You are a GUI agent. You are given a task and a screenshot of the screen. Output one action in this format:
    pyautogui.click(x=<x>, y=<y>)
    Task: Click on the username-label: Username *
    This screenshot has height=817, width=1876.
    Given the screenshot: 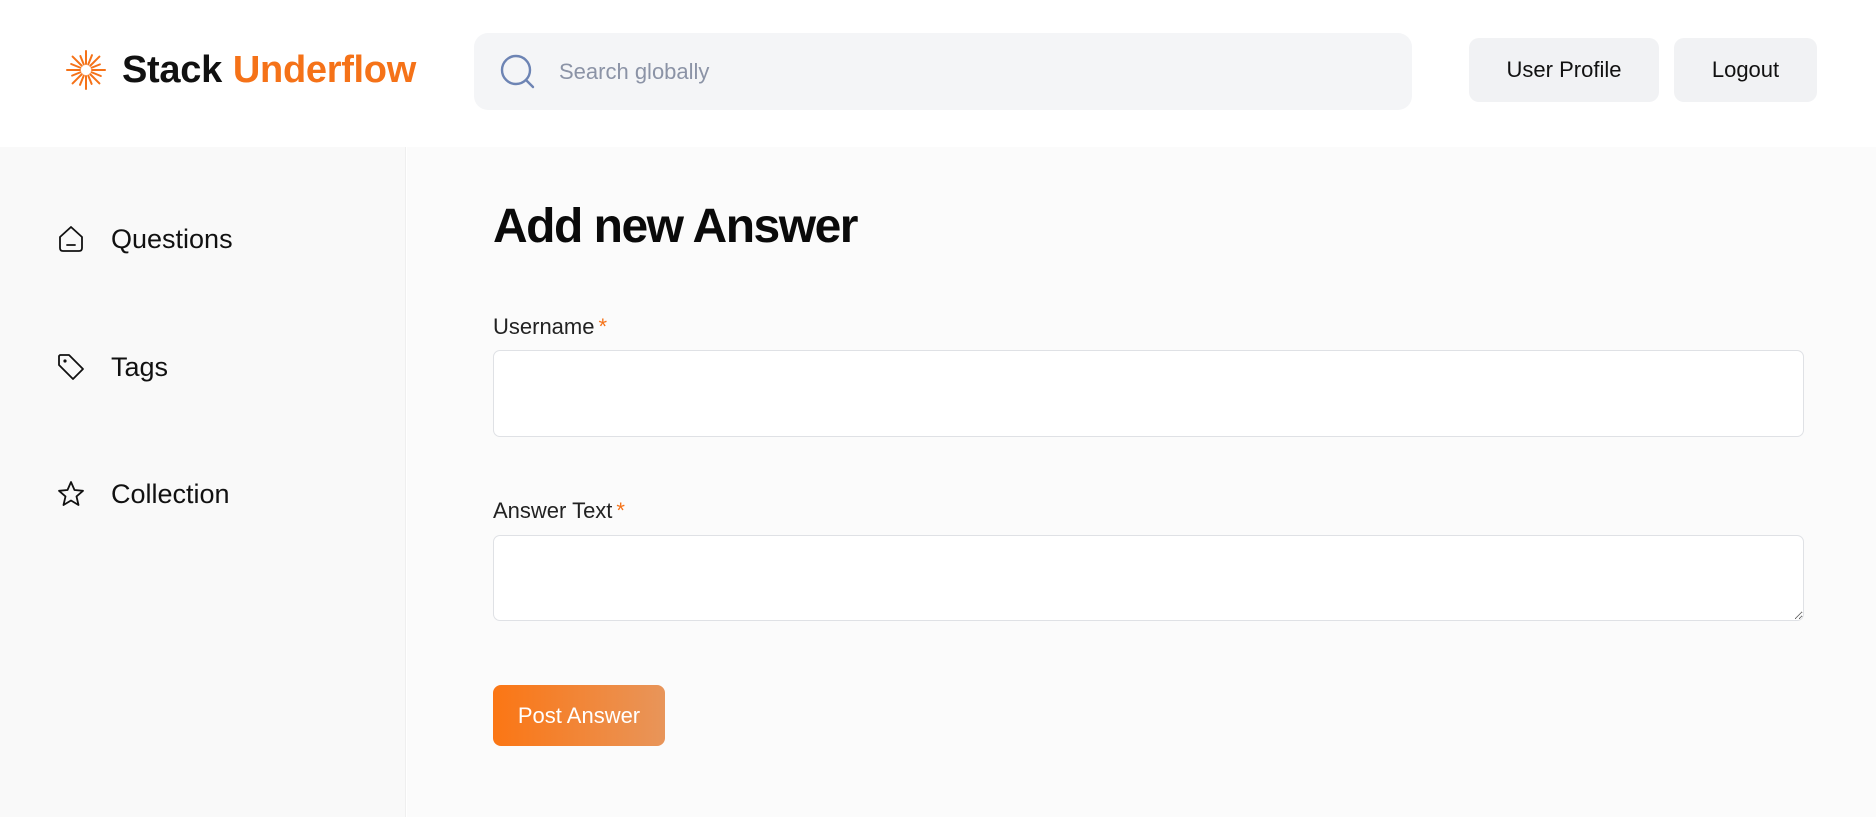 What is the action you would take?
    pyautogui.click(x=550, y=327)
    